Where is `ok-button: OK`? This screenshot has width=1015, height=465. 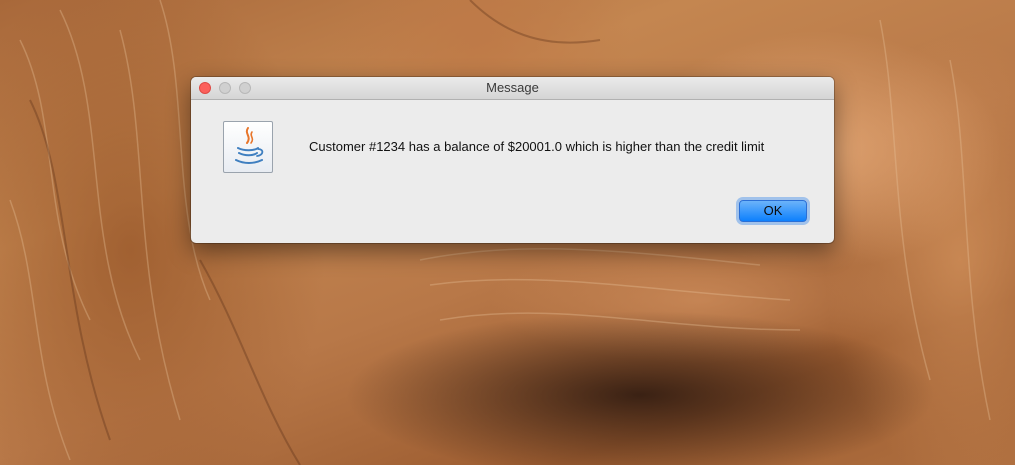 ok-button: OK is located at coordinates (773, 211).